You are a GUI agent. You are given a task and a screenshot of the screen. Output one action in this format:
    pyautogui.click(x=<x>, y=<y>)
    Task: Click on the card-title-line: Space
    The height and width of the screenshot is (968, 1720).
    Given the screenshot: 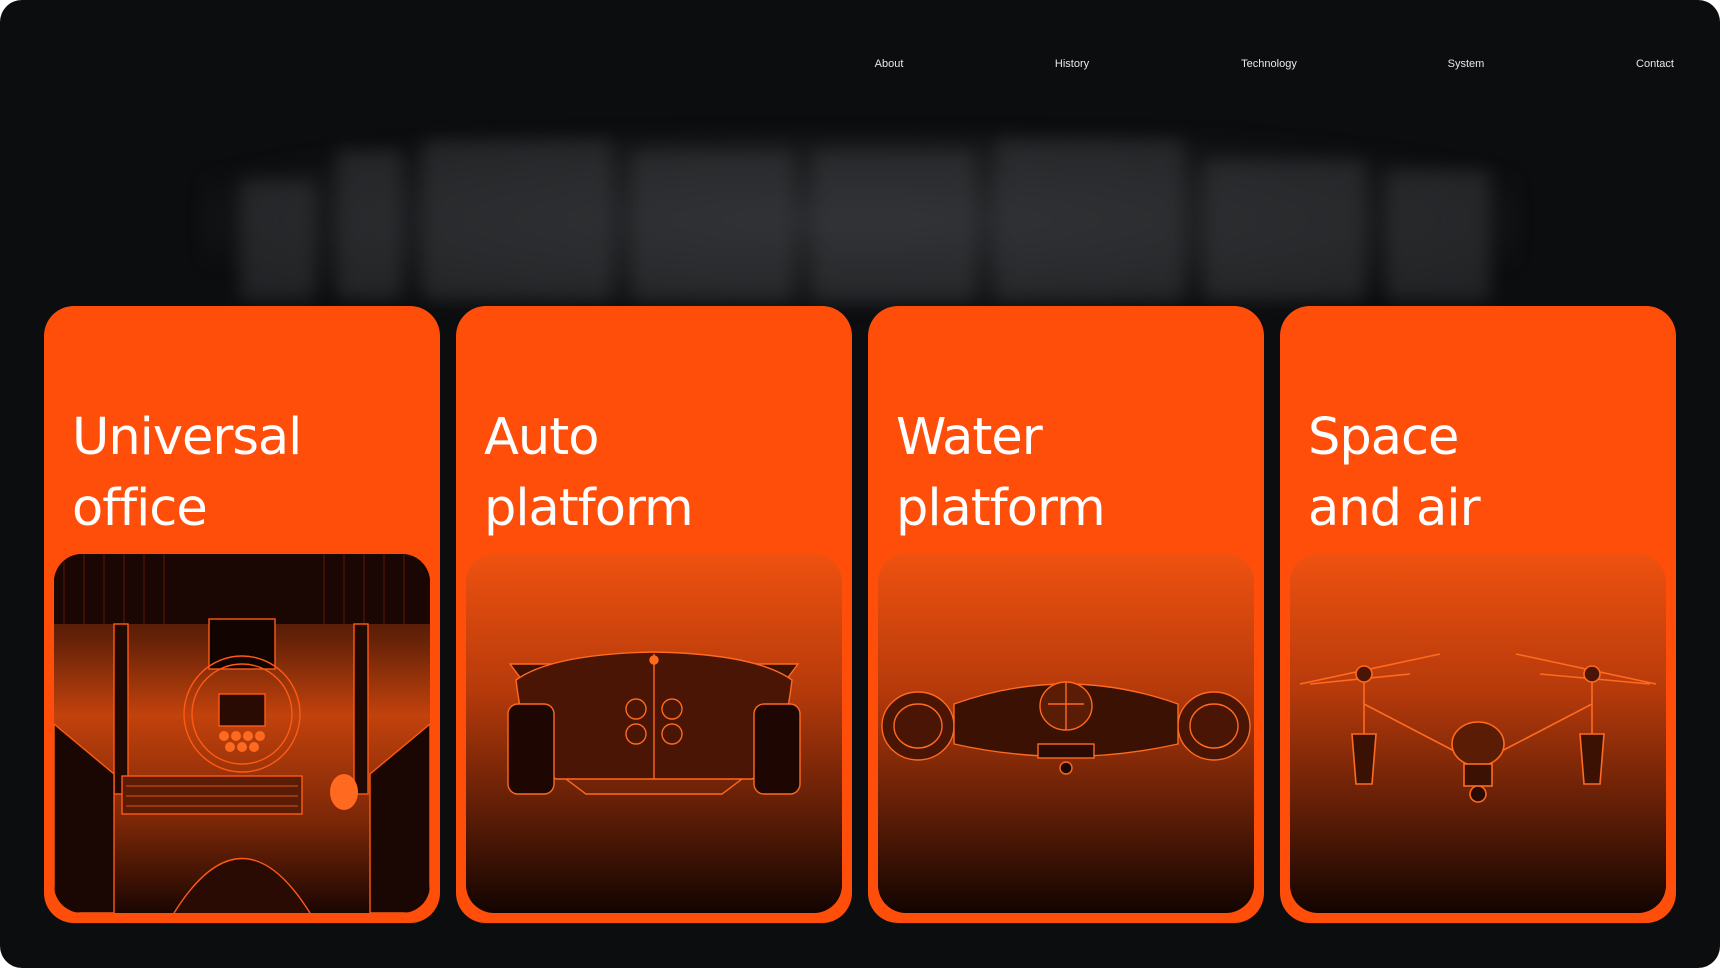 What is the action you would take?
    pyautogui.click(x=1383, y=437)
    